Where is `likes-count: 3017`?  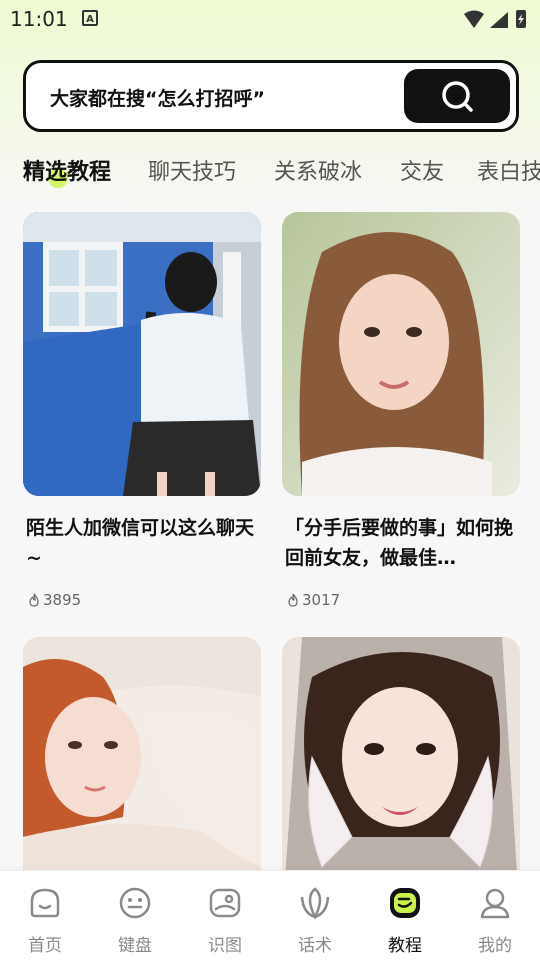 likes-count: 3017 is located at coordinates (401, 600).